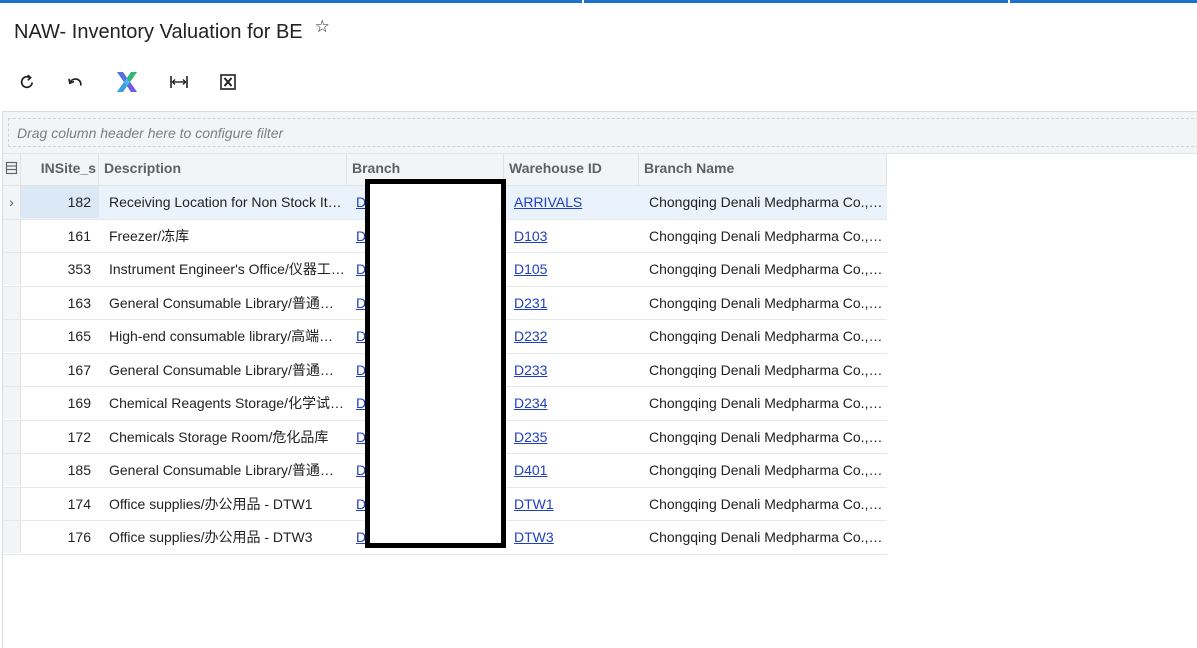  Describe the element at coordinates (79, 403) in the screenshot. I see `cell-insite-text: 169` at that location.